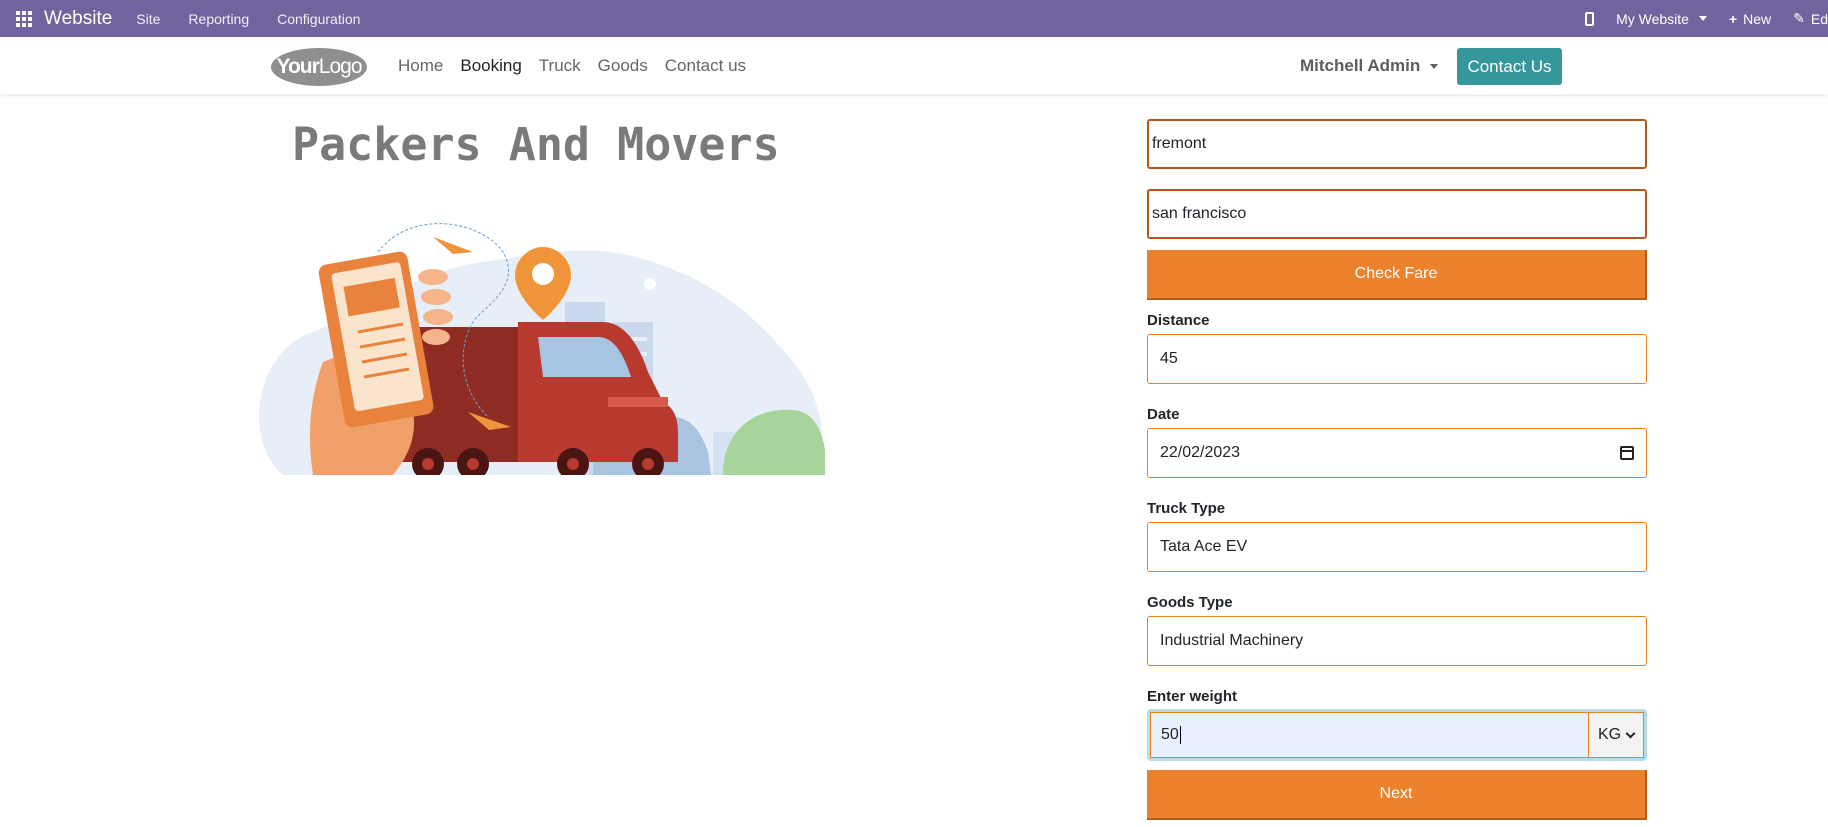 This screenshot has width=1828, height=827. I want to click on menu-site: Site, so click(148, 19).